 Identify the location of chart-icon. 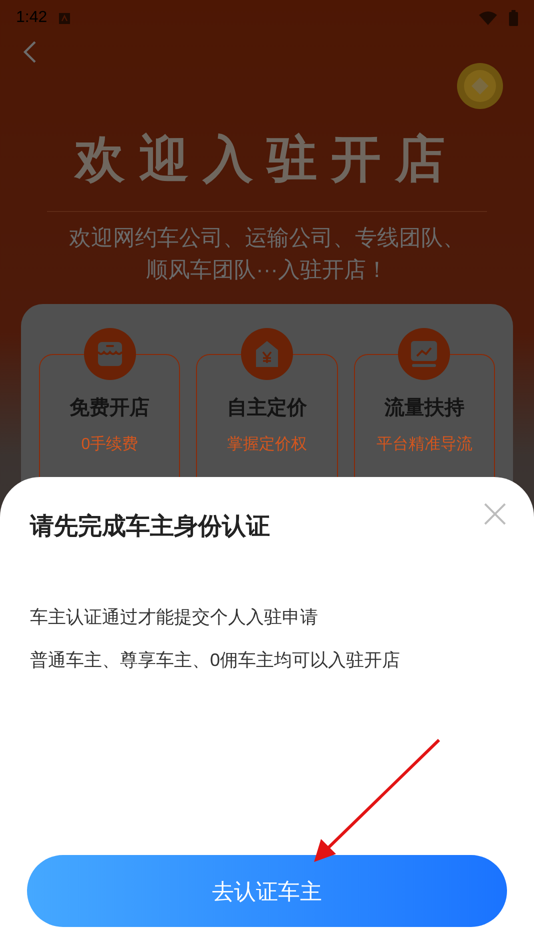
(424, 354).